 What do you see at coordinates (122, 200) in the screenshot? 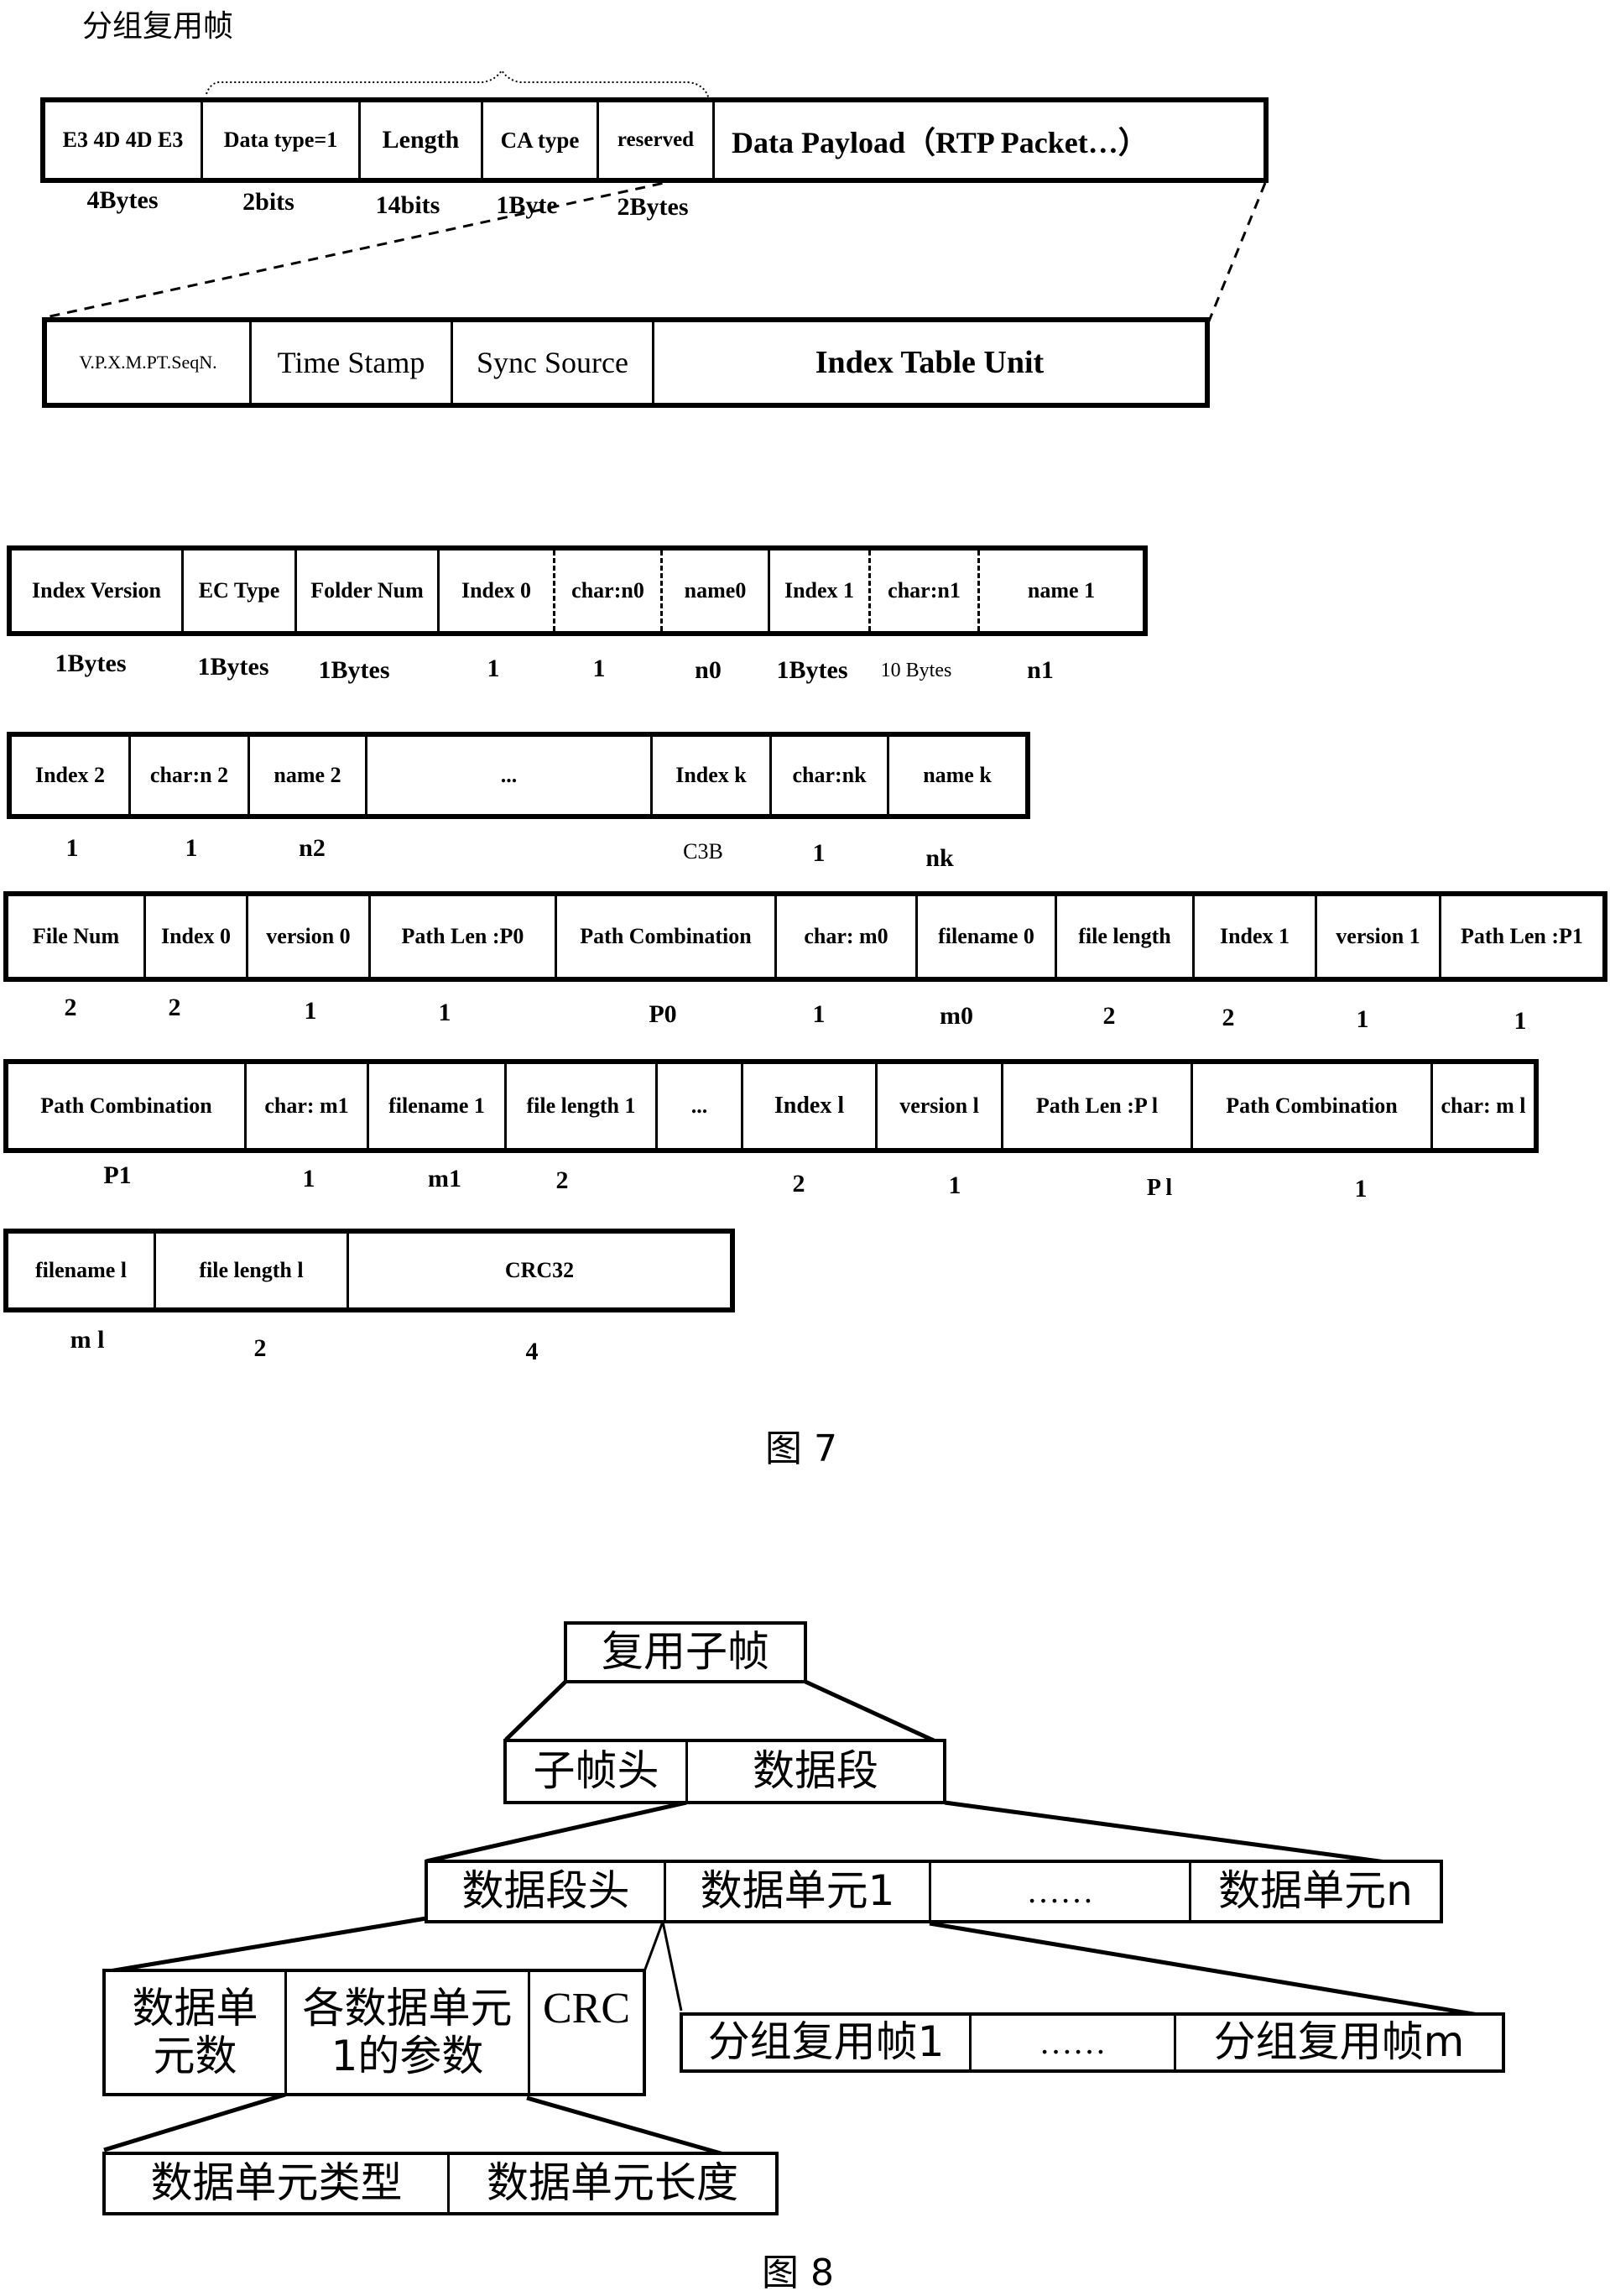
I see `size-label: 4Bytes` at bounding box center [122, 200].